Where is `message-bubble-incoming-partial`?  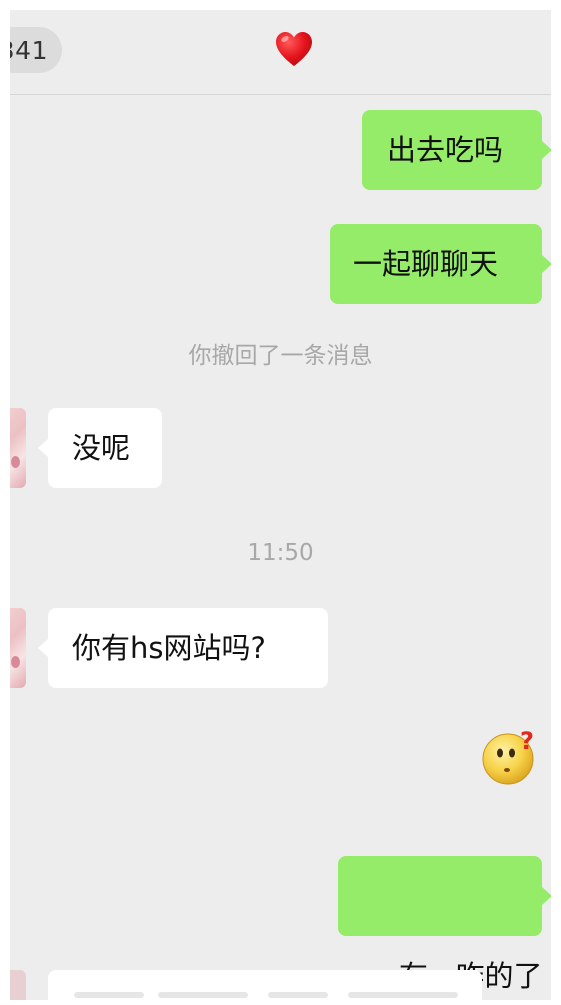
message-bubble-incoming-partial is located at coordinates (265, 985).